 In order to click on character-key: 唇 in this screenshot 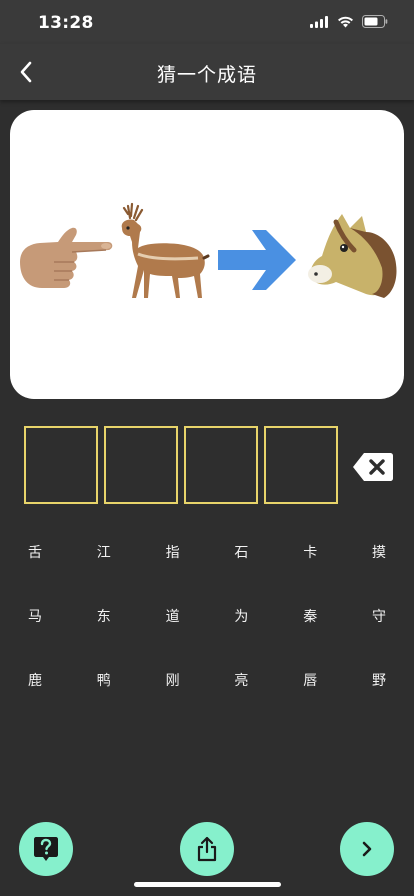, I will do `click(310, 681)`.